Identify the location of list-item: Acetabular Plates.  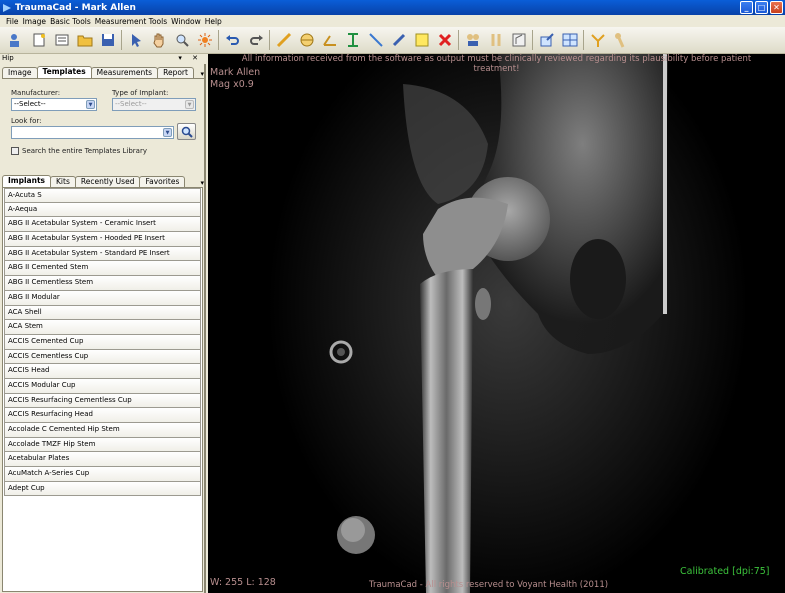
(102, 460).